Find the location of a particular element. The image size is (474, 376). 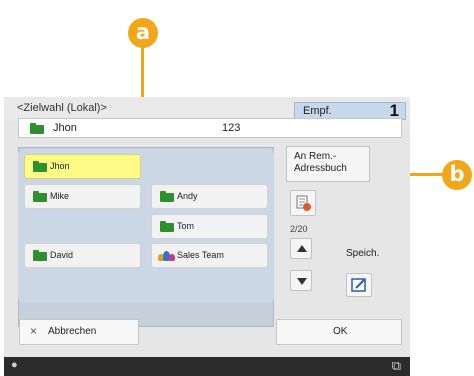

page-indicator: 2/20 is located at coordinates (299, 229).